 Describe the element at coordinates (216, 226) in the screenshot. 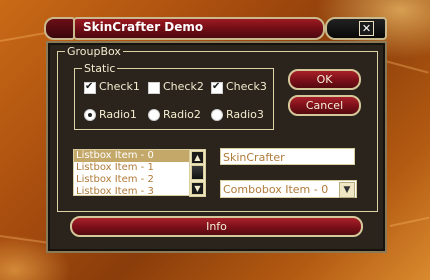

I see `info-button: Info` at that location.